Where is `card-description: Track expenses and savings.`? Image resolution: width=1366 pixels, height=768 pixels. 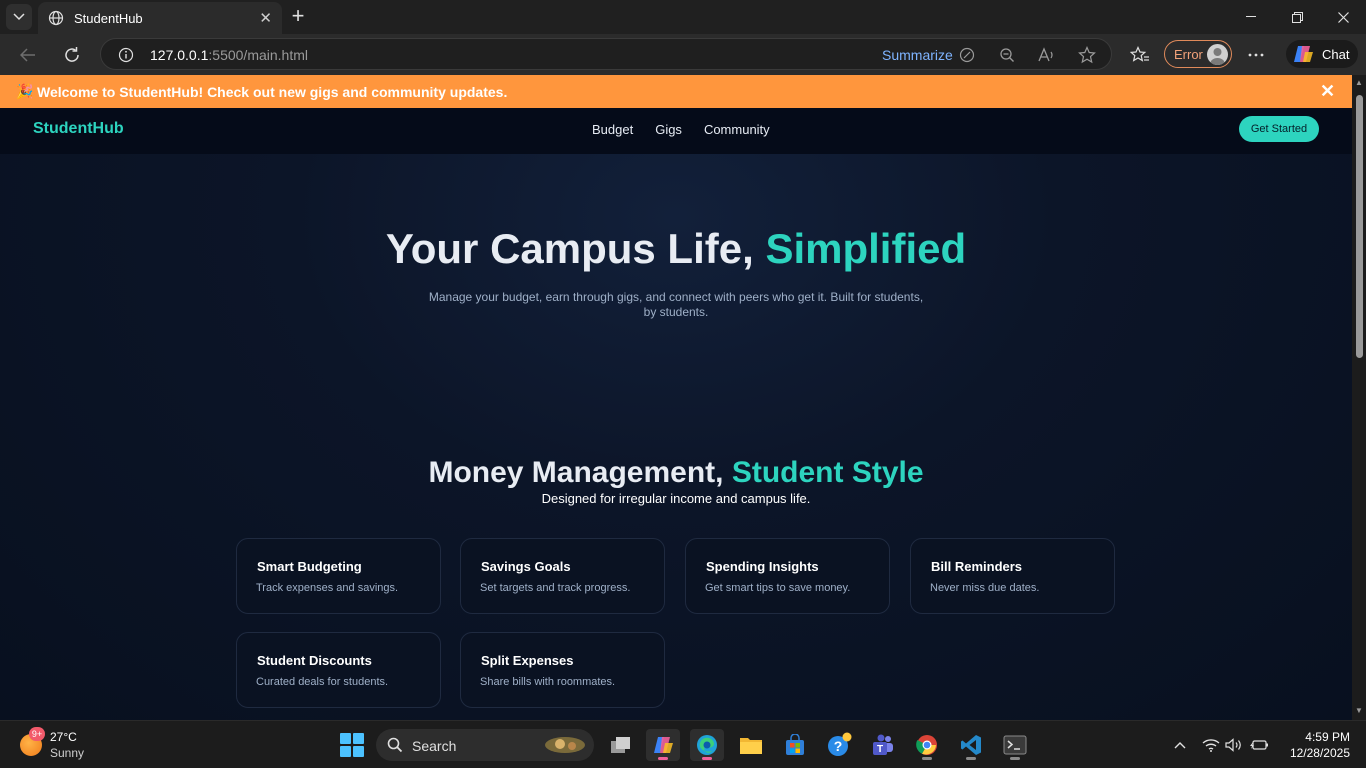
card-description: Track expenses and savings. is located at coordinates (327, 588).